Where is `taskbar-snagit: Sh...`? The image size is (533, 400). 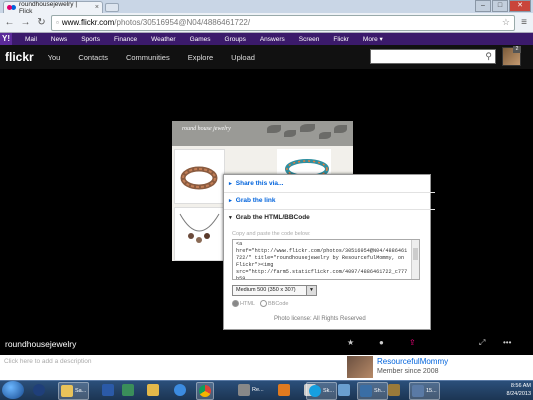 taskbar-snagit: Sh... is located at coordinates (373, 391).